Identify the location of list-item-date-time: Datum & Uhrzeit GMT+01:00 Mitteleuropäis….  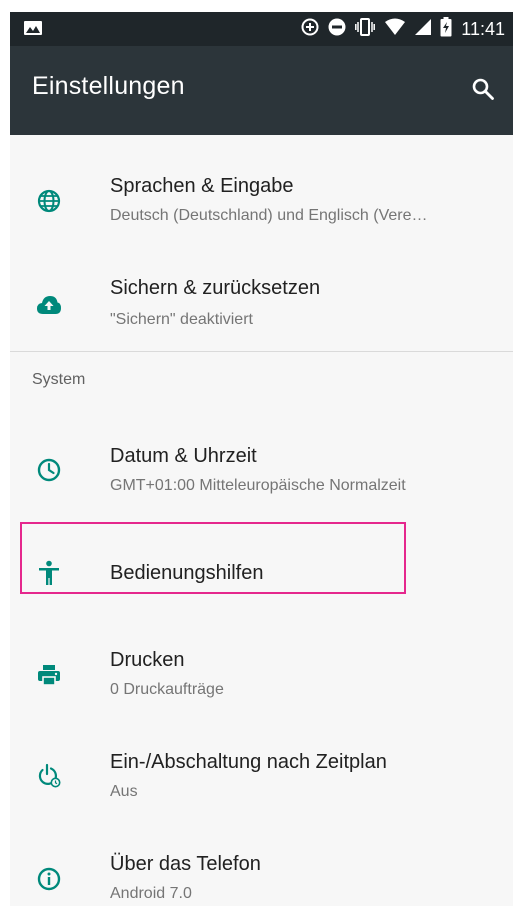
(261, 473).